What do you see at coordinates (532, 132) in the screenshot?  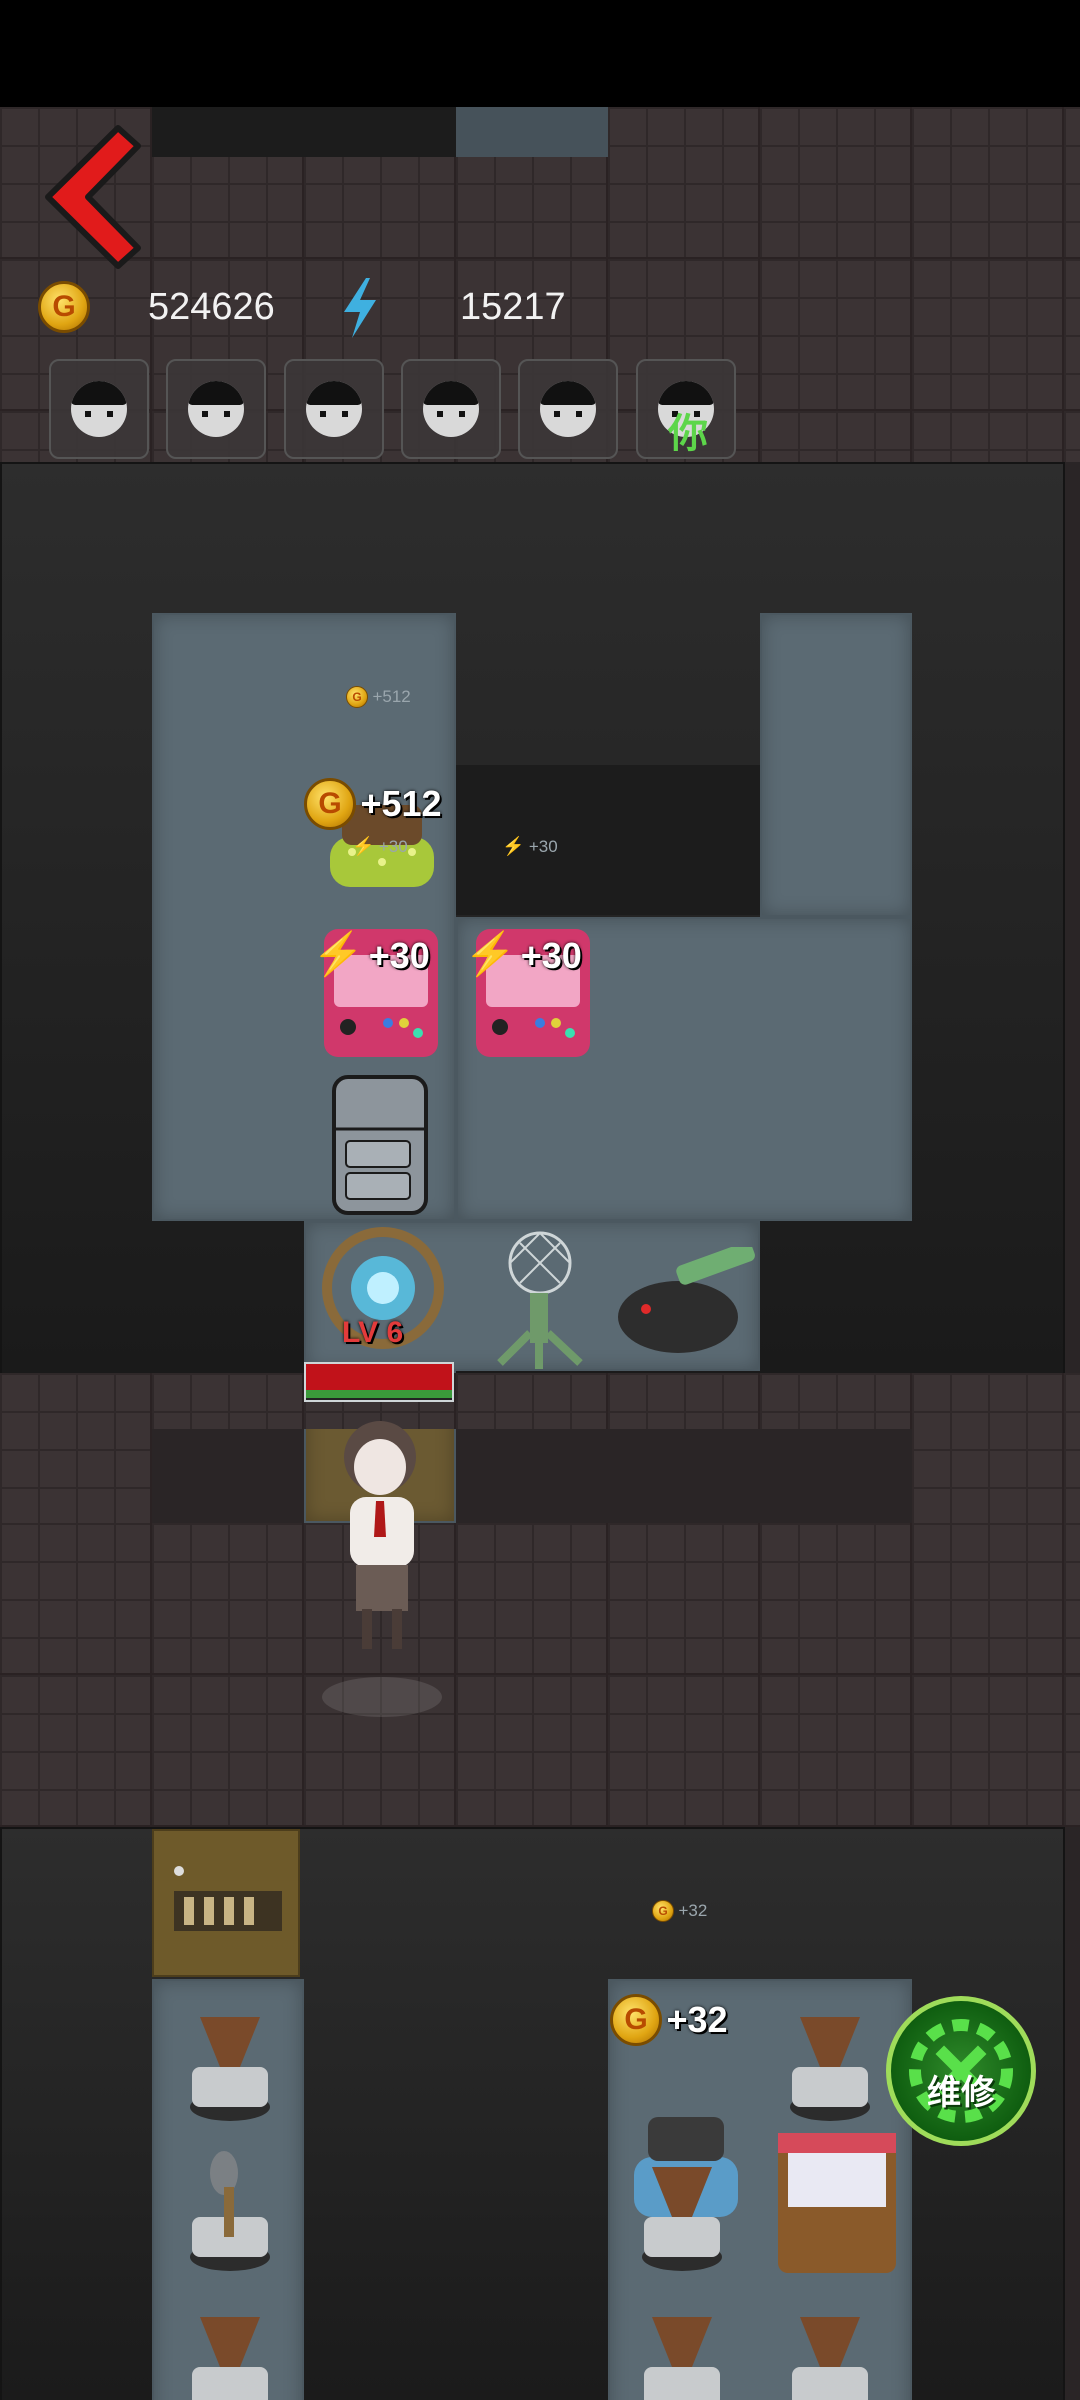 I see `top-door` at bounding box center [532, 132].